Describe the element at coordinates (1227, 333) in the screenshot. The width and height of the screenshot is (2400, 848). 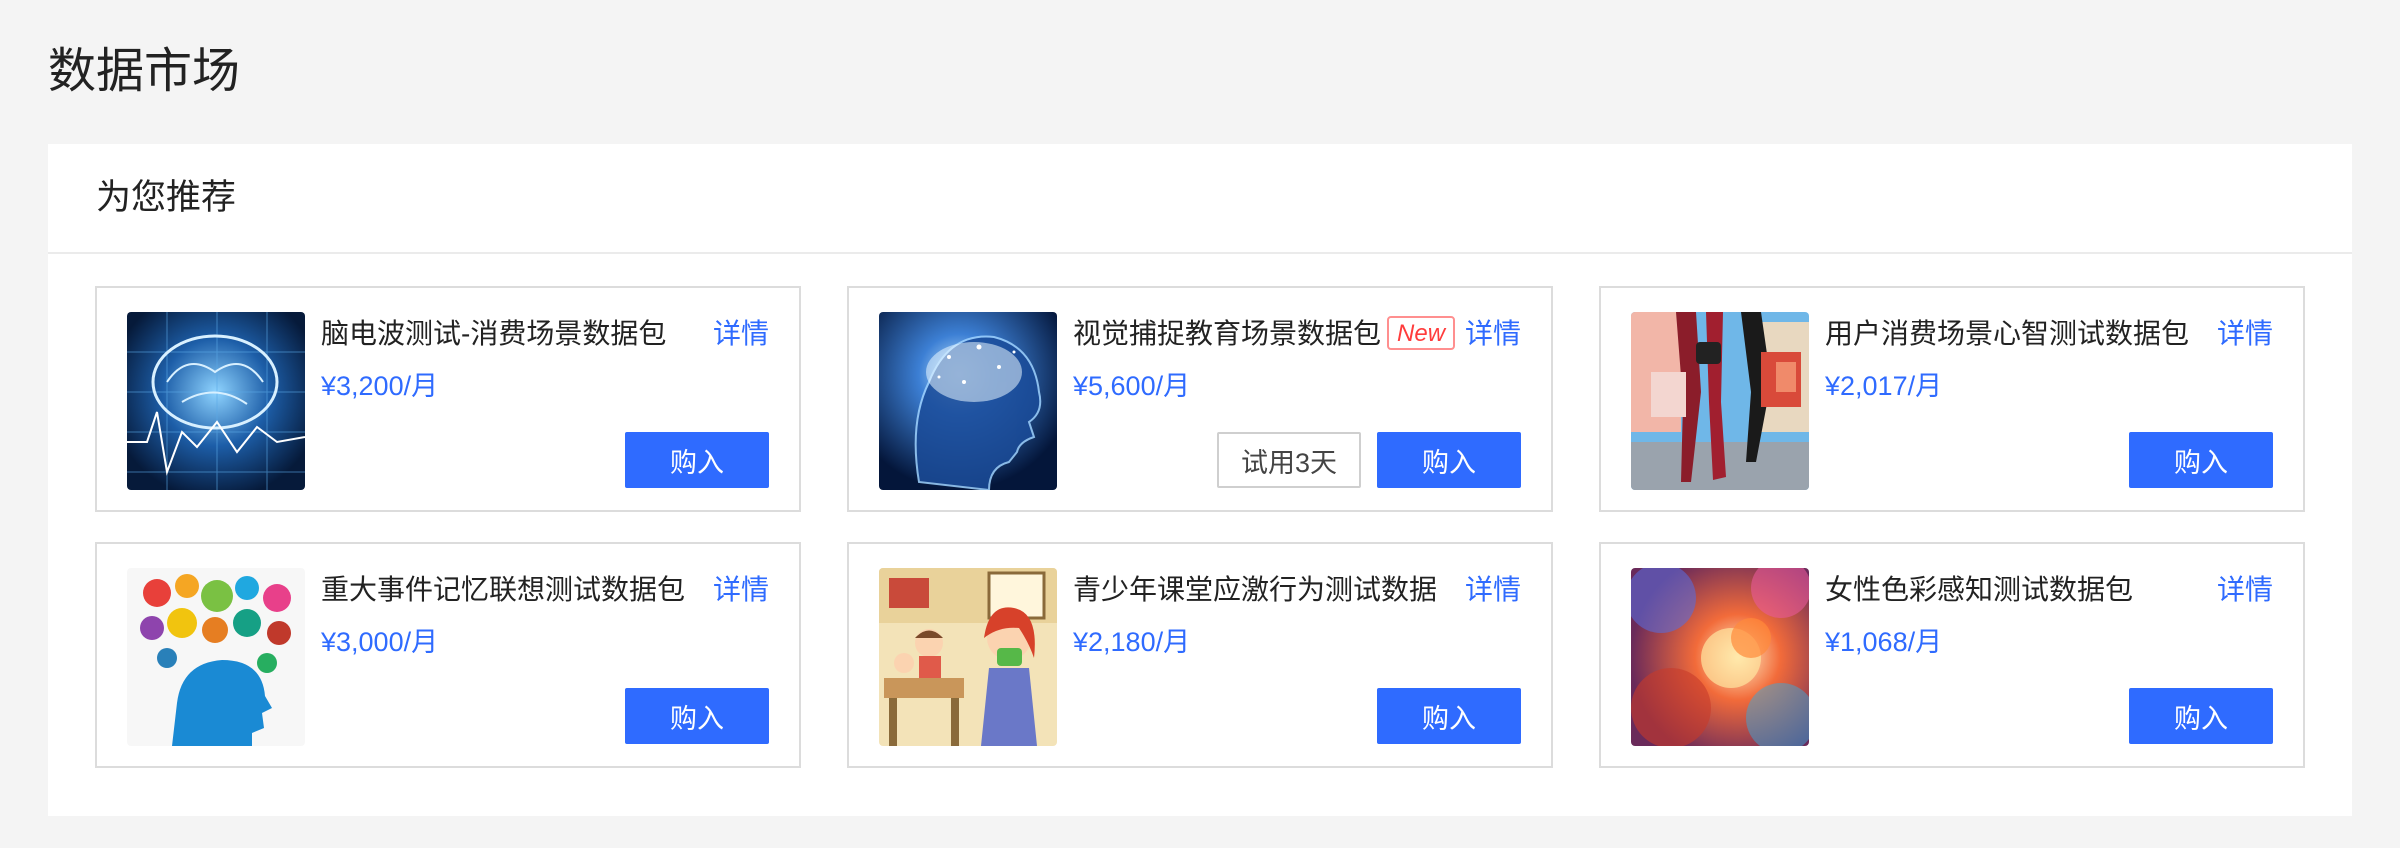
I see `product-name-text: 视觉捕捉教育场景数据包` at that location.